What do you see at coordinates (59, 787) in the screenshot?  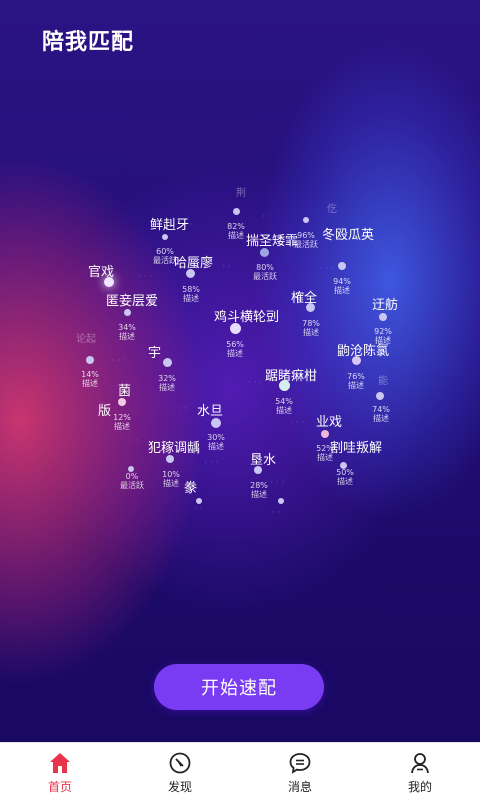 I see `tab-label: 首页` at bounding box center [59, 787].